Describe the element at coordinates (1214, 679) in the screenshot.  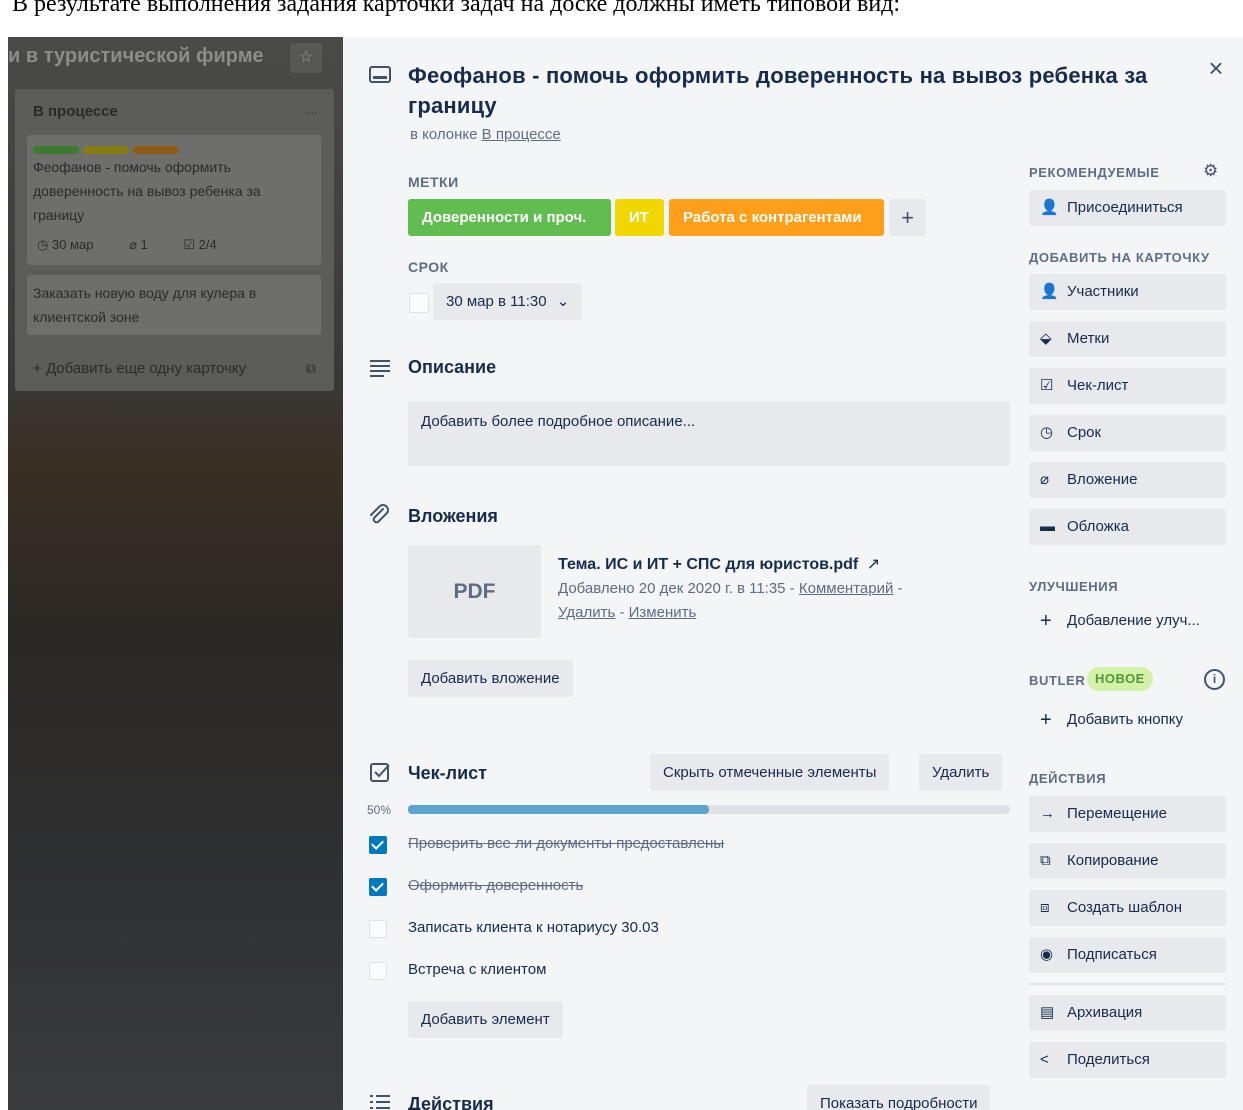
I see `info-icon: i` at that location.